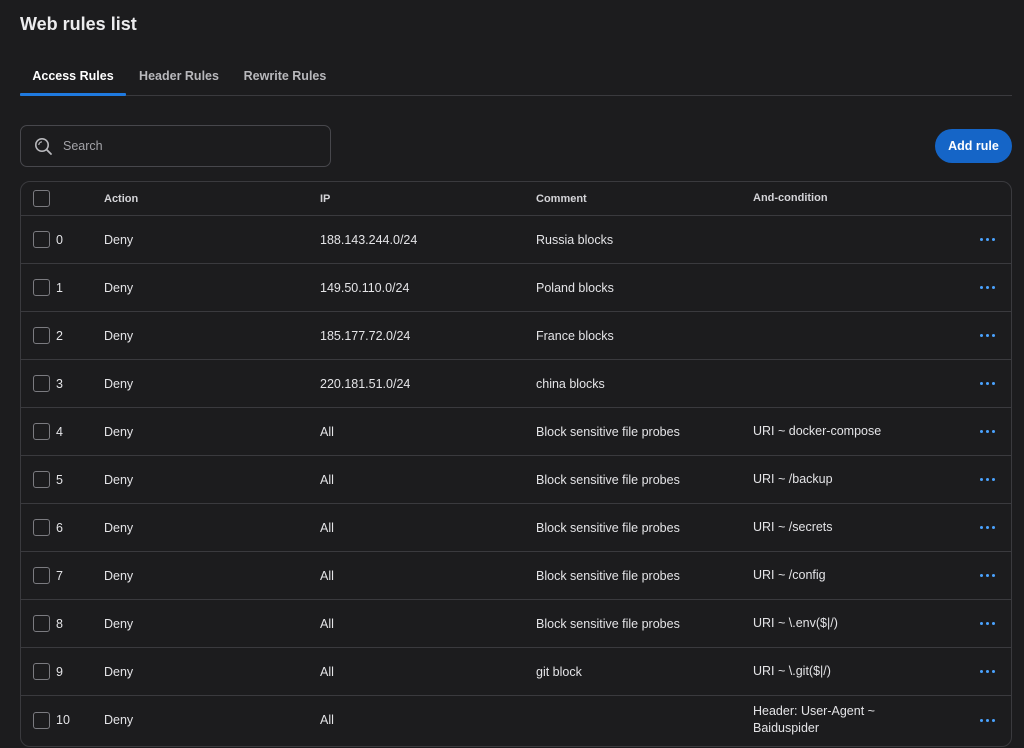 This screenshot has width=1024, height=748. What do you see at coordinates (59, 383) in the screenshot?
I see `rule-number: 3` at bounding box center [59, 383].